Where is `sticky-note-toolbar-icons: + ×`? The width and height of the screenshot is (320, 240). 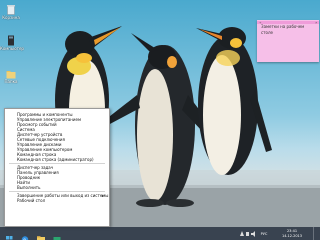 sticky-note-toolbar-icons: + × is located at coordinates (288, 23).